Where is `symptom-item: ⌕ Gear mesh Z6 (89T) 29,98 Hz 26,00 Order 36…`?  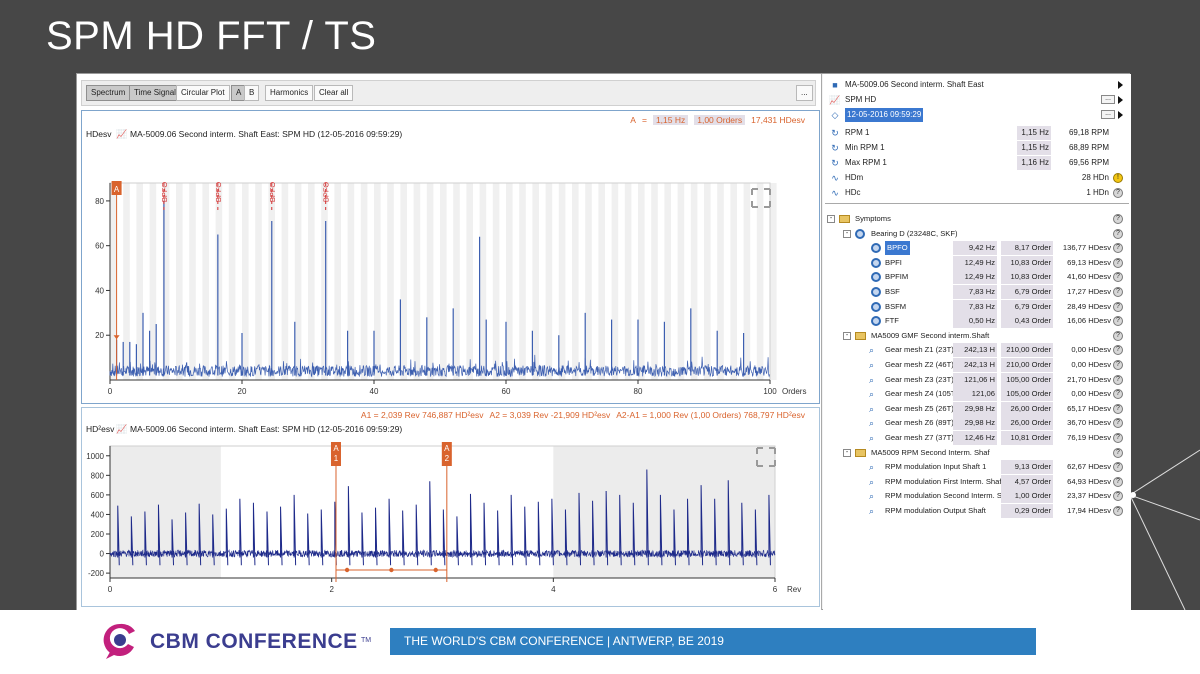 symptom-item: ⌕ Gear mesh Z6 (89T) 29,98 Hz 26,00 Order 36… is located at coordinates (977, 423).